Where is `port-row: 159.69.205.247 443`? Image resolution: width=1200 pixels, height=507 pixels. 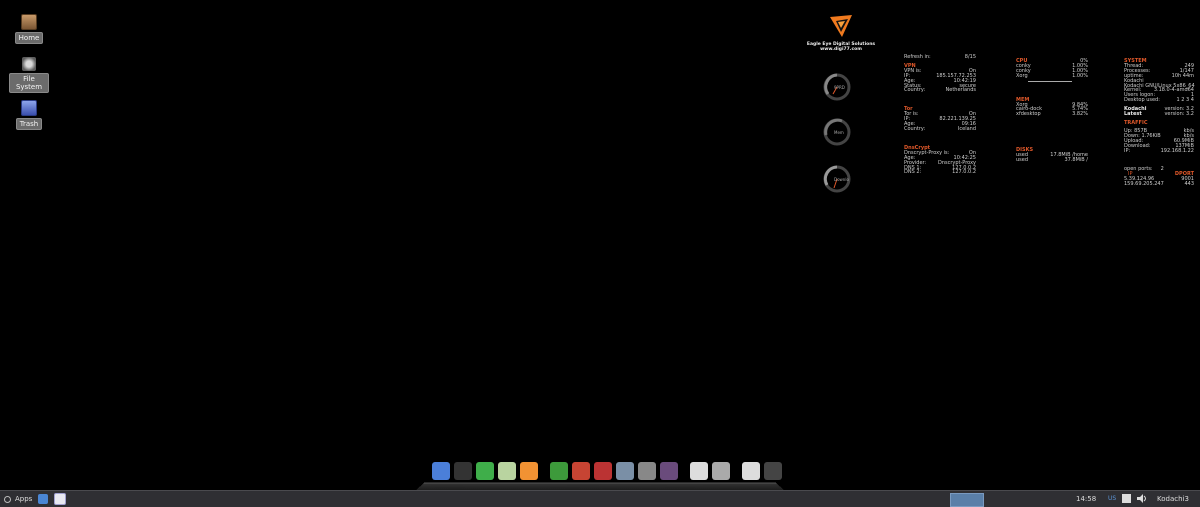 port-row: 159.69.205.247 443 is located at coordinates (1159, 184).